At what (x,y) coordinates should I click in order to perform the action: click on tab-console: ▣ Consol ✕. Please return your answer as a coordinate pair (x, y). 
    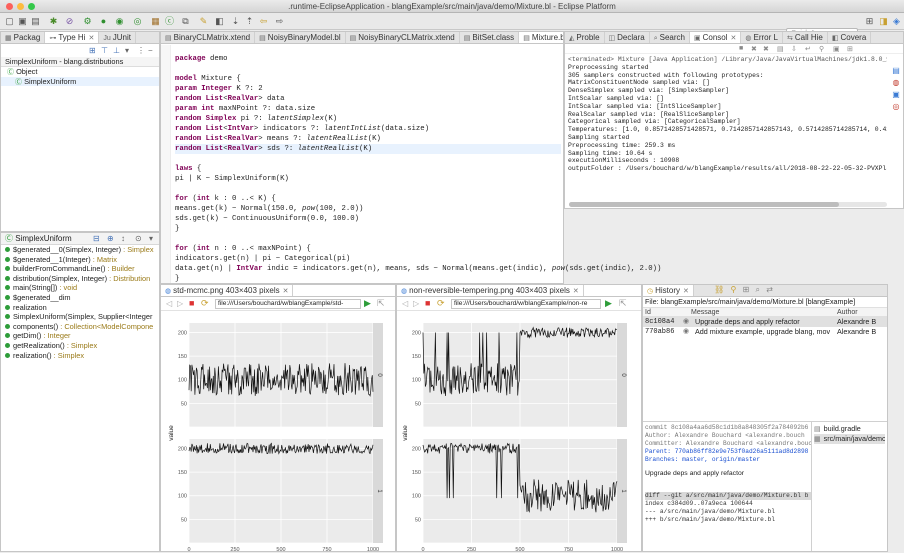
    Looking at the image, I should click on (716, 37).